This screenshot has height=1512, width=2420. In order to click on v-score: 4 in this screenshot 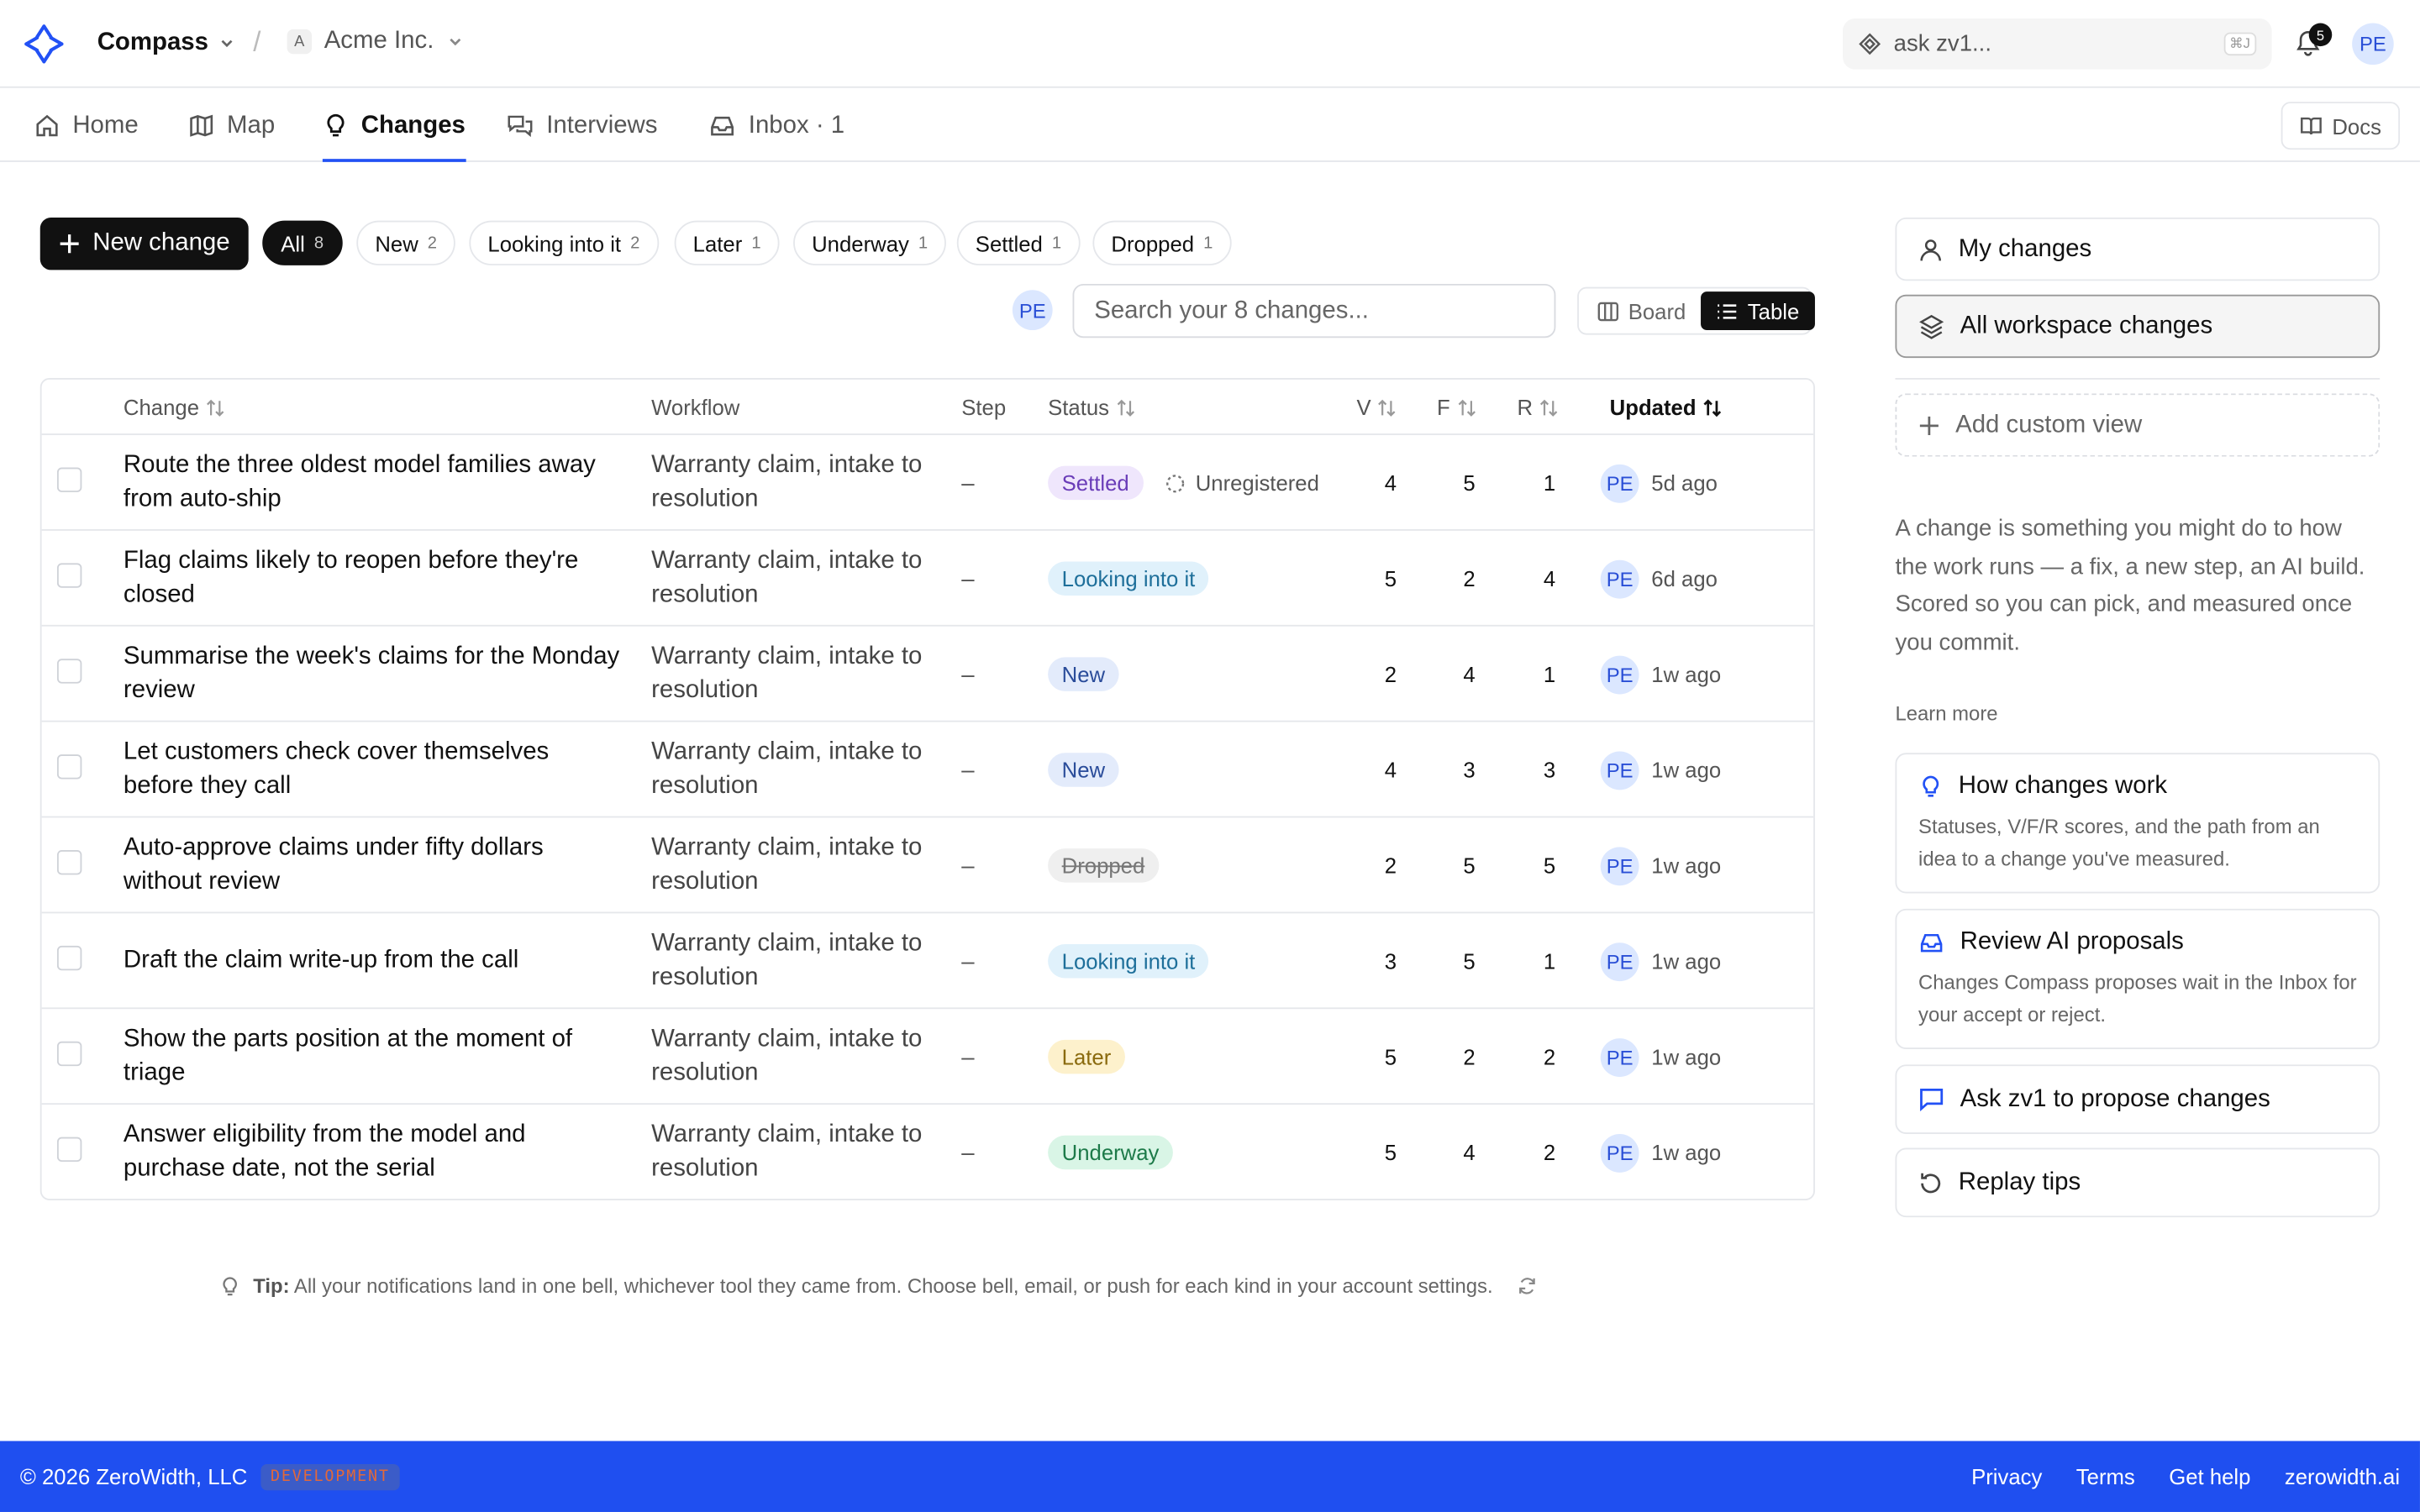, I will do `click(1390, 483)`.